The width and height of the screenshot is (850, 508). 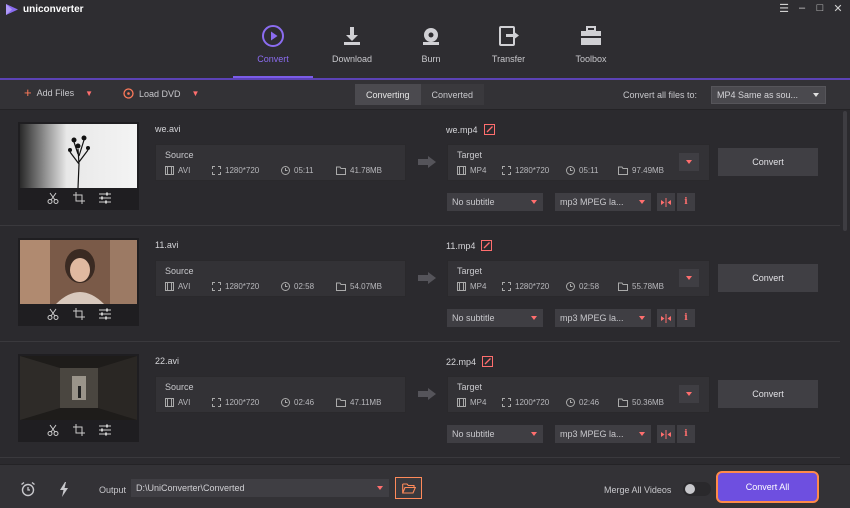 I want to click on size-meta: 41.78MB, so click(x=359, y=170).